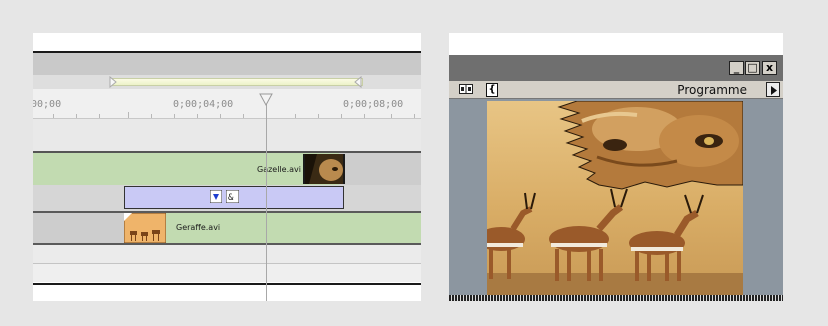 This screenshot has height=326, width=828. What do you see at coordinates (773, 89) in the screenshot?
I see `monitor-menu-arrow-icon` at bounding box center [773, 89].